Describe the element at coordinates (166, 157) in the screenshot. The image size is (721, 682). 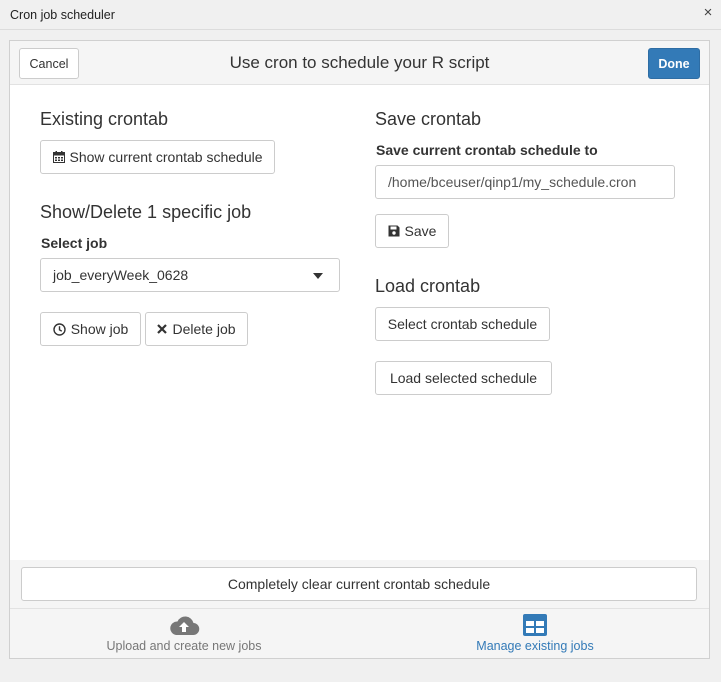
I see `show-current-schedule-label: Show current crontab schedule` at that location.